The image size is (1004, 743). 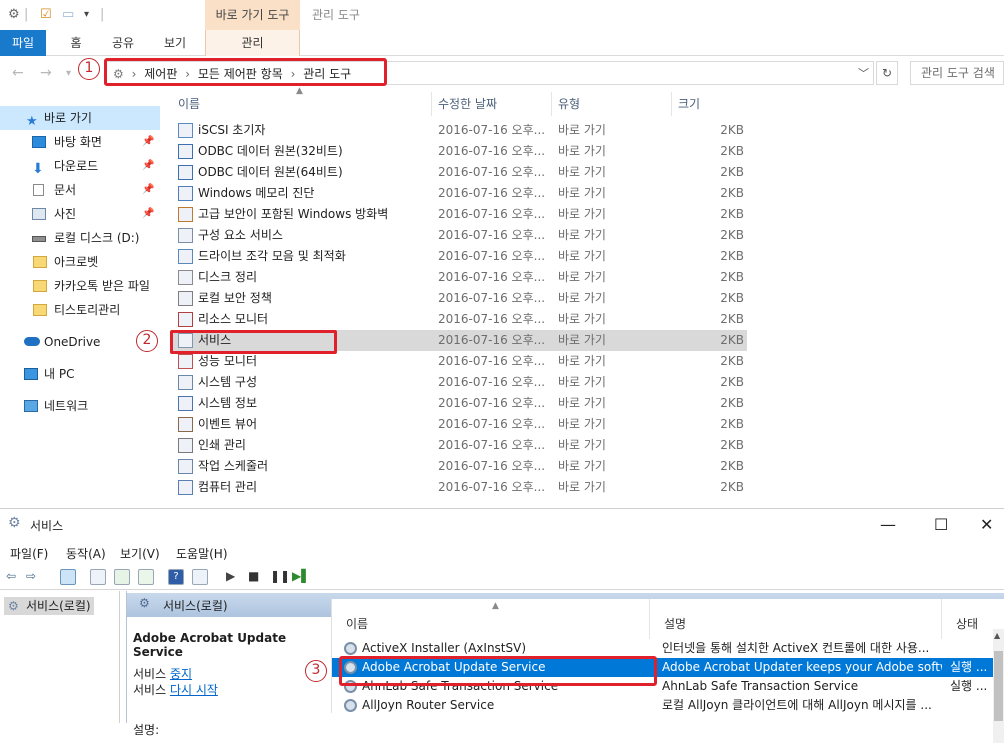 What do you see at coordinates (459, 361) in the screenshot?
I see `file-row: 성능 모니터 2016-07-16 오후... 바로 가기 2KB` at bounding box center [459, 361].